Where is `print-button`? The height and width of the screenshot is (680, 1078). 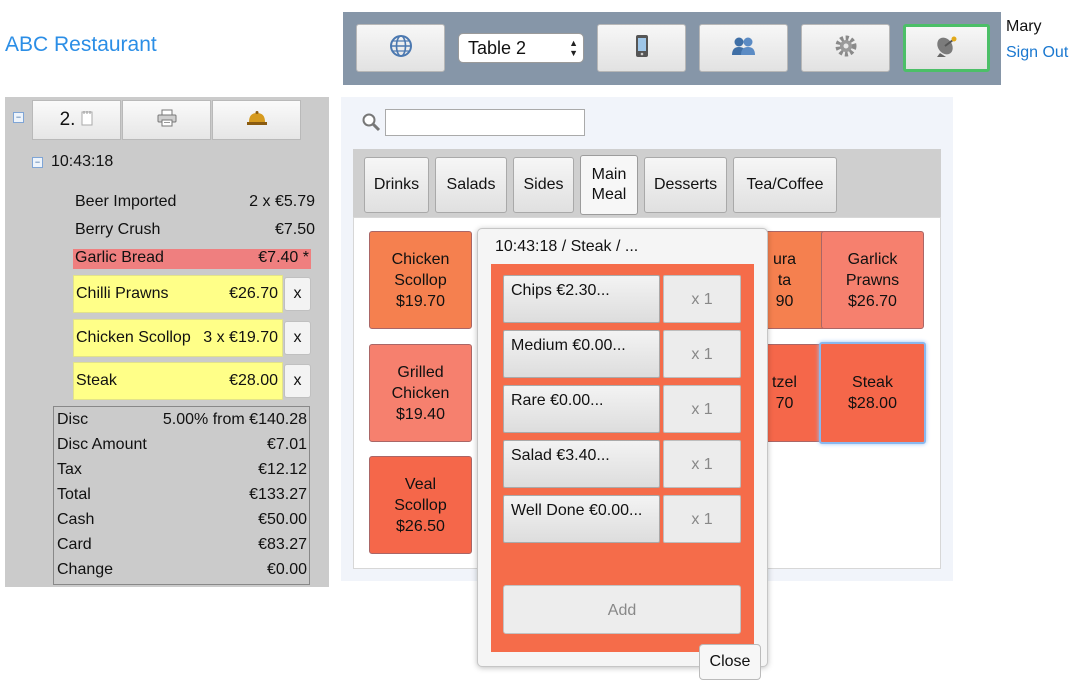
print-button is located at coordinates (166, 120).